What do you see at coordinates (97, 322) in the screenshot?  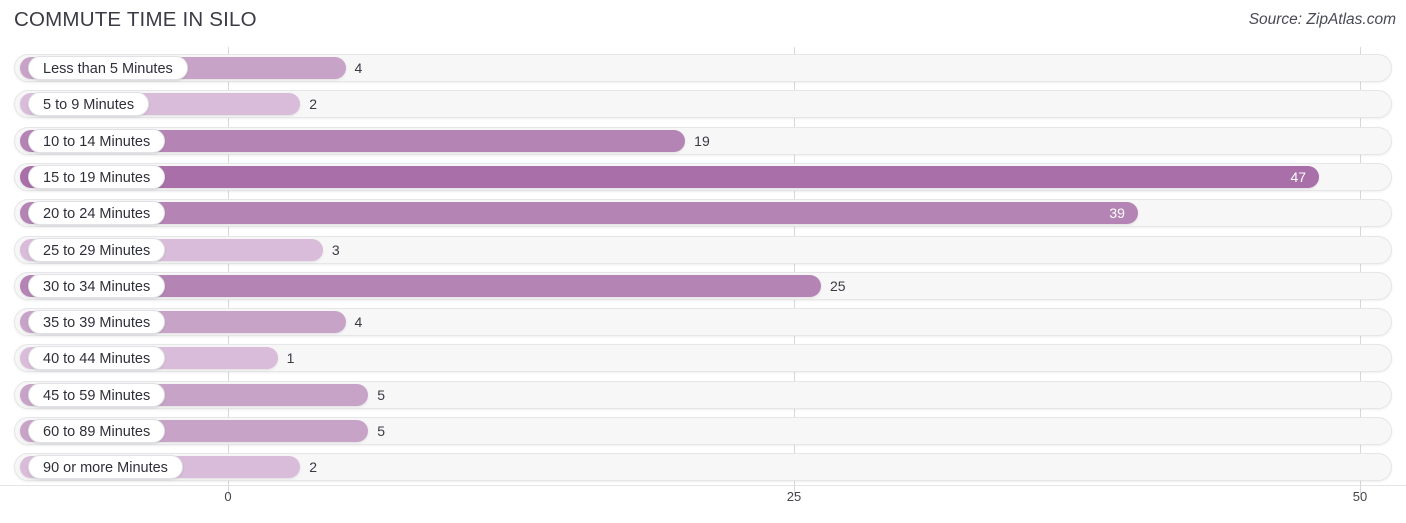 I see `category-label: 35 to 39 Minutes` at bounding box center [97, 322].